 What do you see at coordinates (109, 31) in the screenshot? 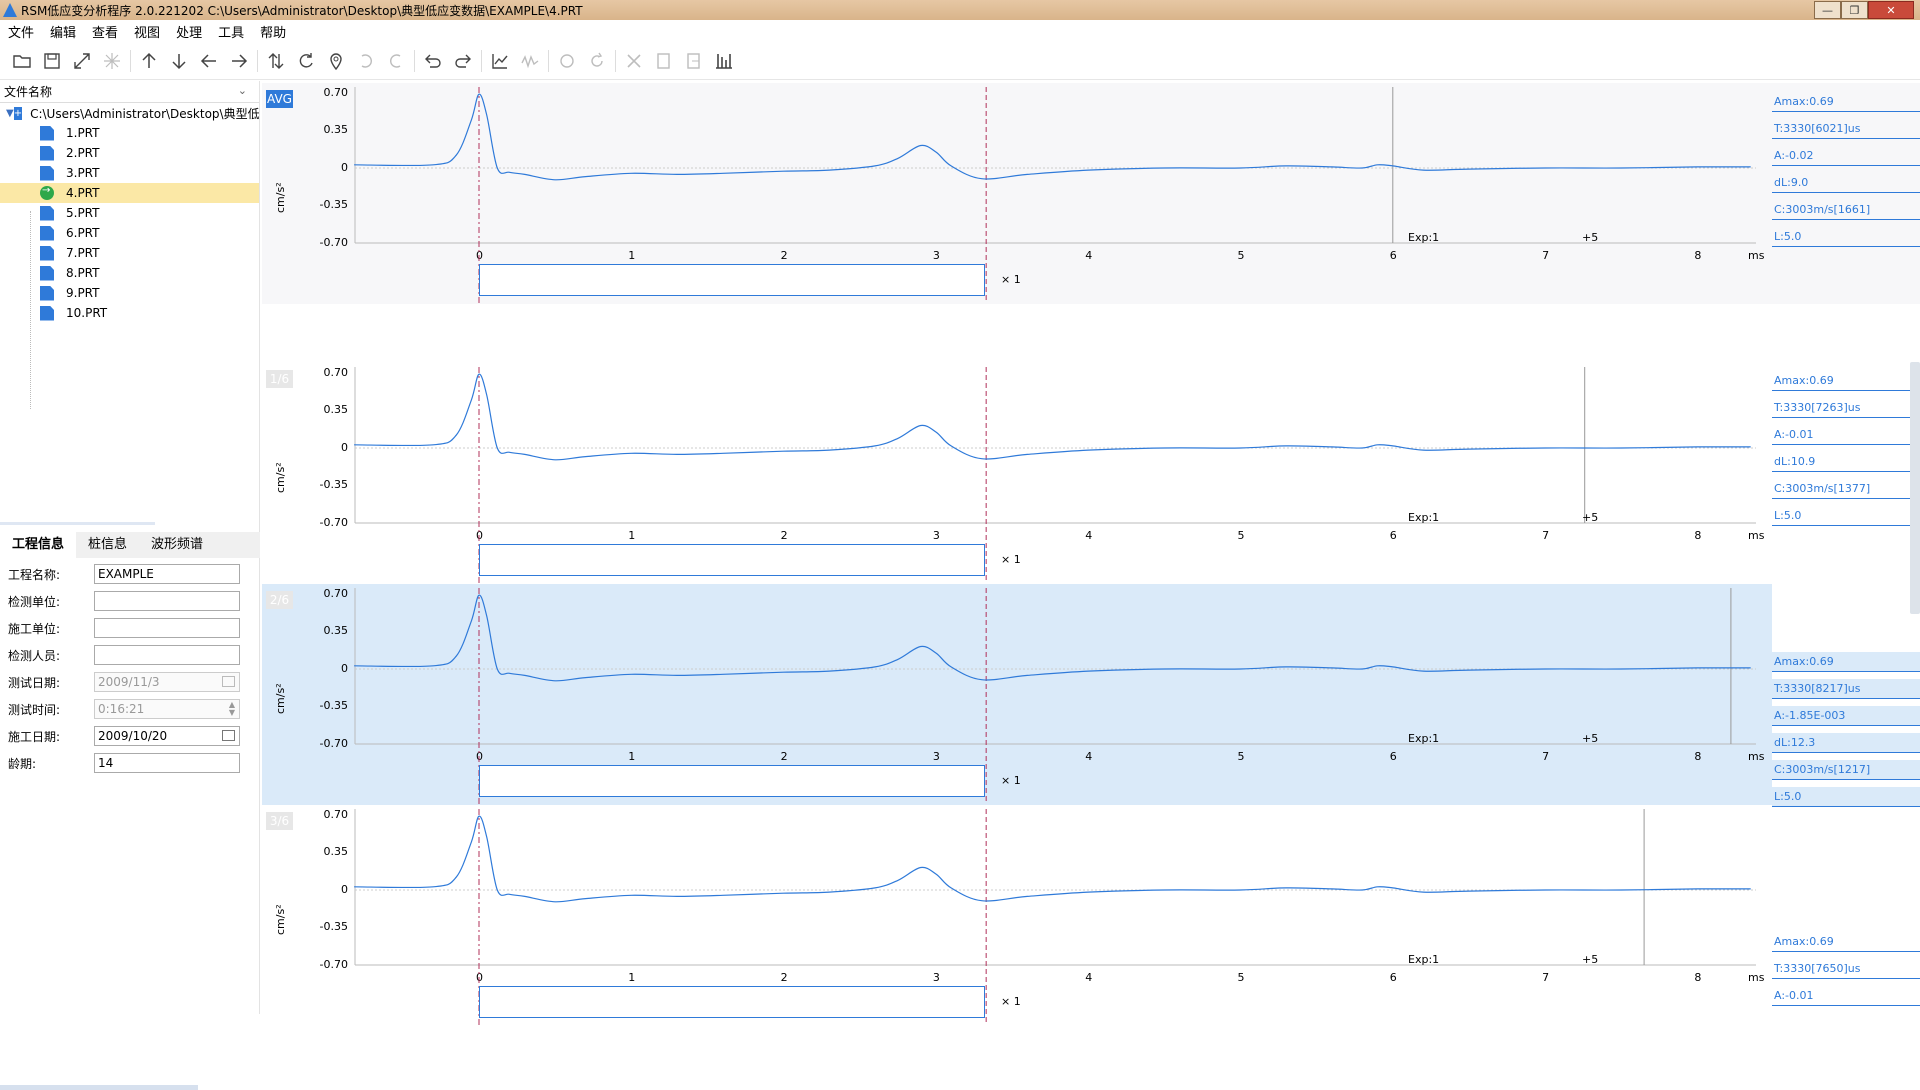
I see `menu-find: 查看` at bounding box center [109, 31].